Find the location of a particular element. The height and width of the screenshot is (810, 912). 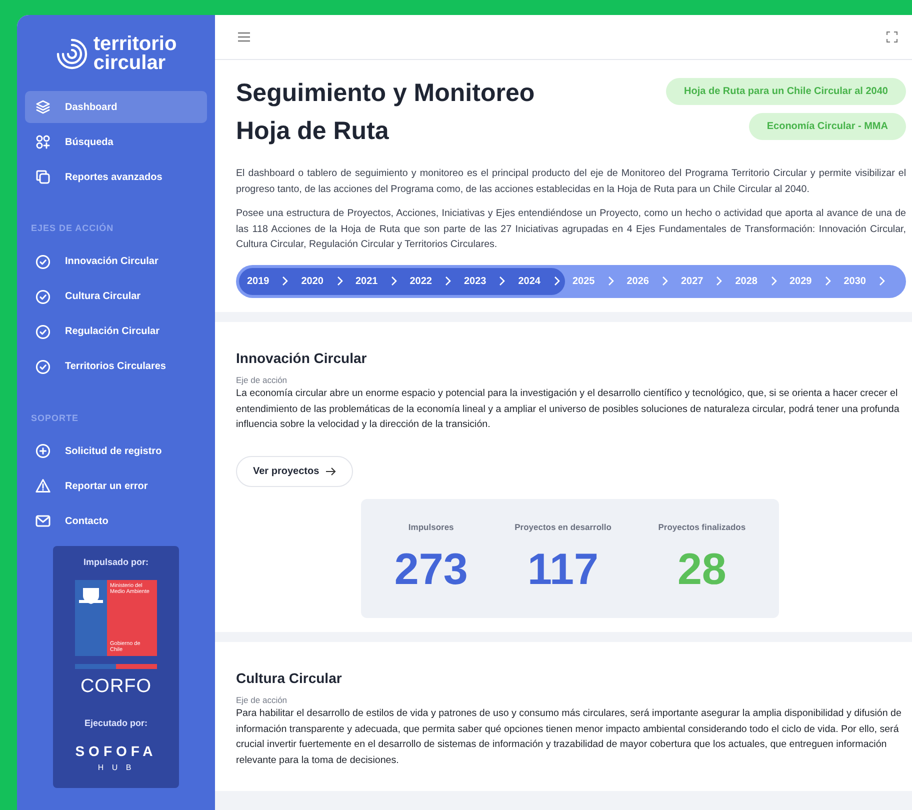

stat-label: Proyectos finalizados is located at coordinates (702, 527).